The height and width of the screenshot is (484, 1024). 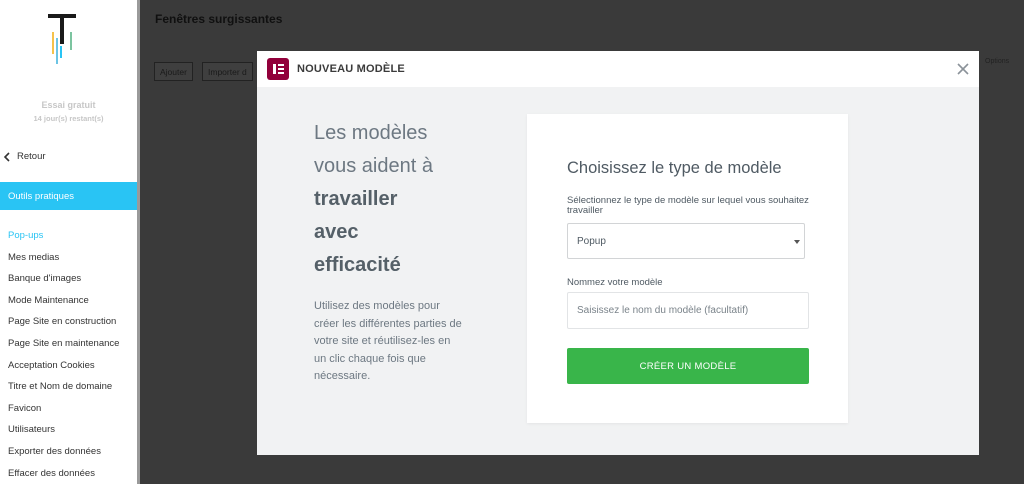 I want to click on trial-title: Essai gratuit, so click(x=68, y=105).